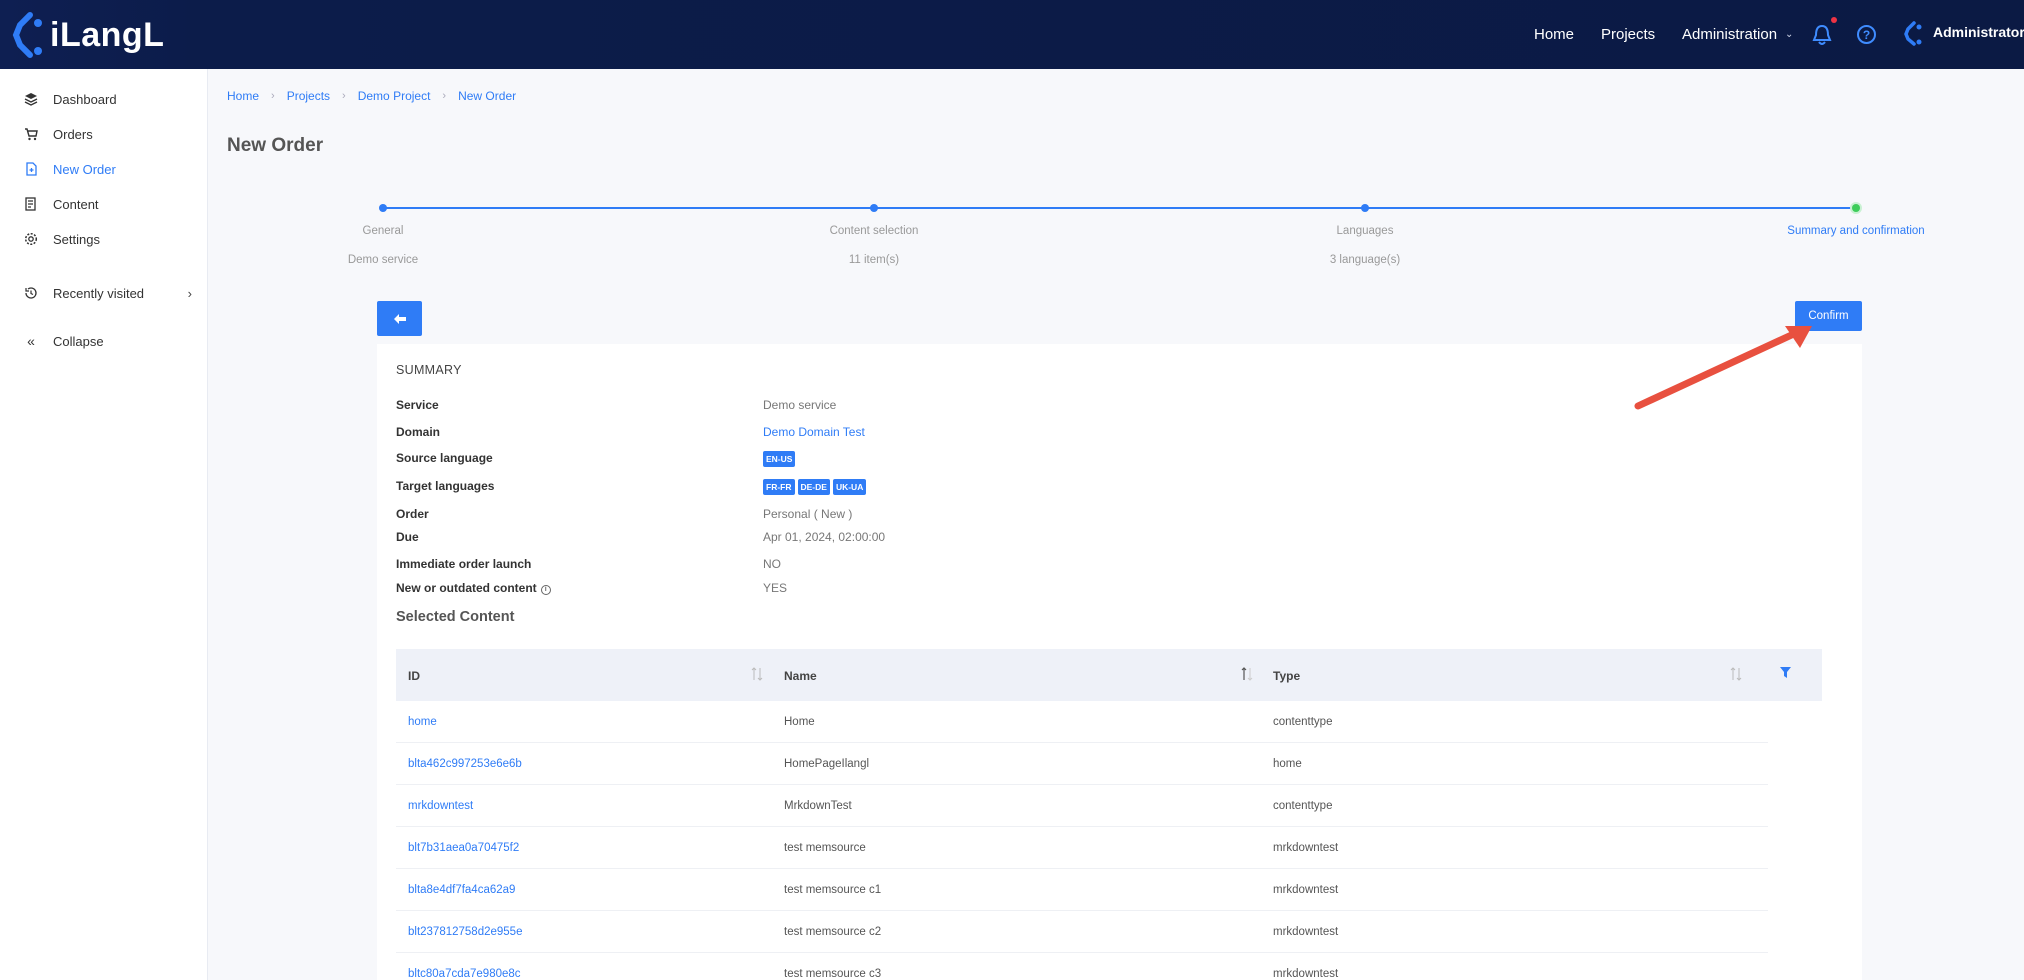 This screenshot has height=980, width=2024. What do you see at coordinates (464, 974) in the screenshot?
I see `content-id-link: bltc80a7cda7e980e8c` at bounding box center [464, 974].